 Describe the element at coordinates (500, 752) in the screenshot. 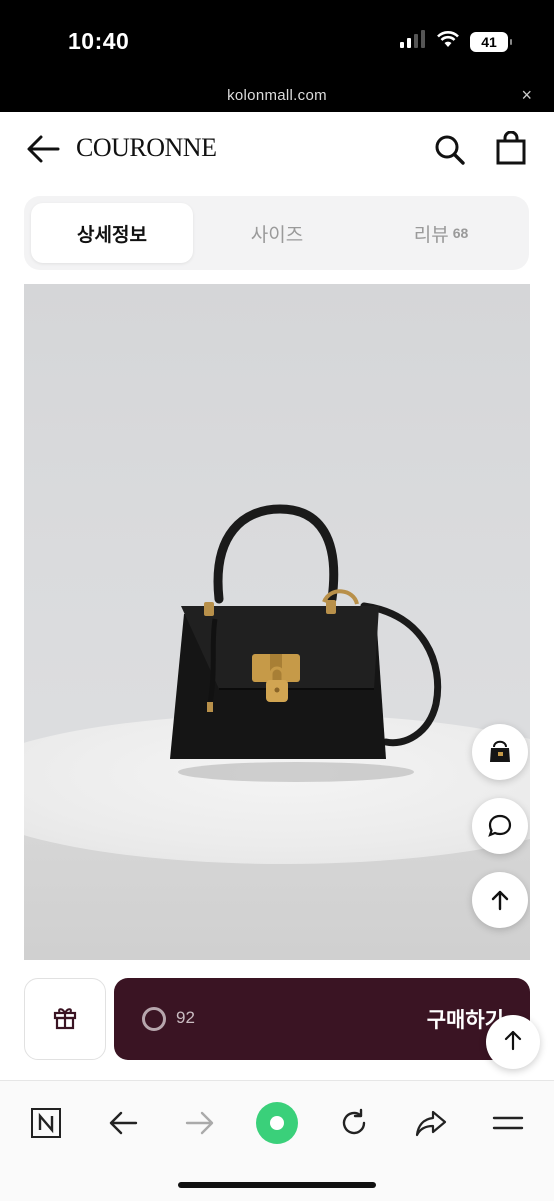

I see `product-thumbnail` at that location.